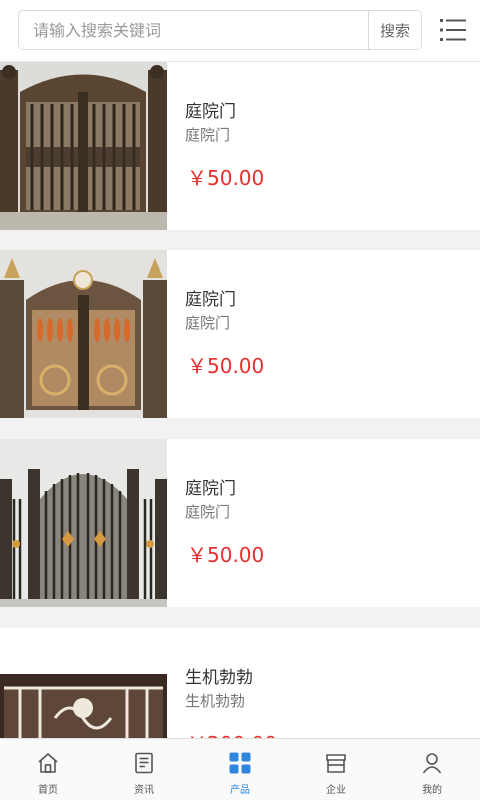 The width and height of the screenshot is (480, 800). Describe the element at coordinates (144, 763) in the screenshot. I see `news-icon` at that location.